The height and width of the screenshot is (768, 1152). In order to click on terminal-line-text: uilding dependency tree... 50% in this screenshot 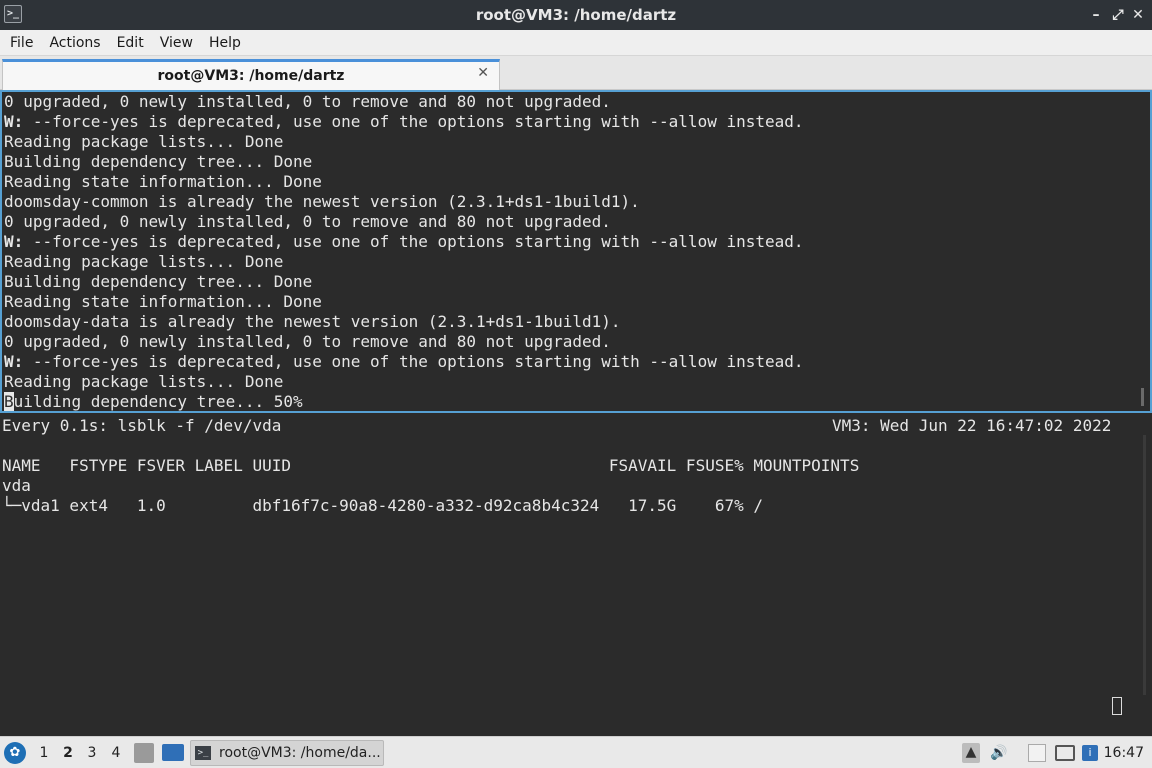, I will do `click(158, 401)`.